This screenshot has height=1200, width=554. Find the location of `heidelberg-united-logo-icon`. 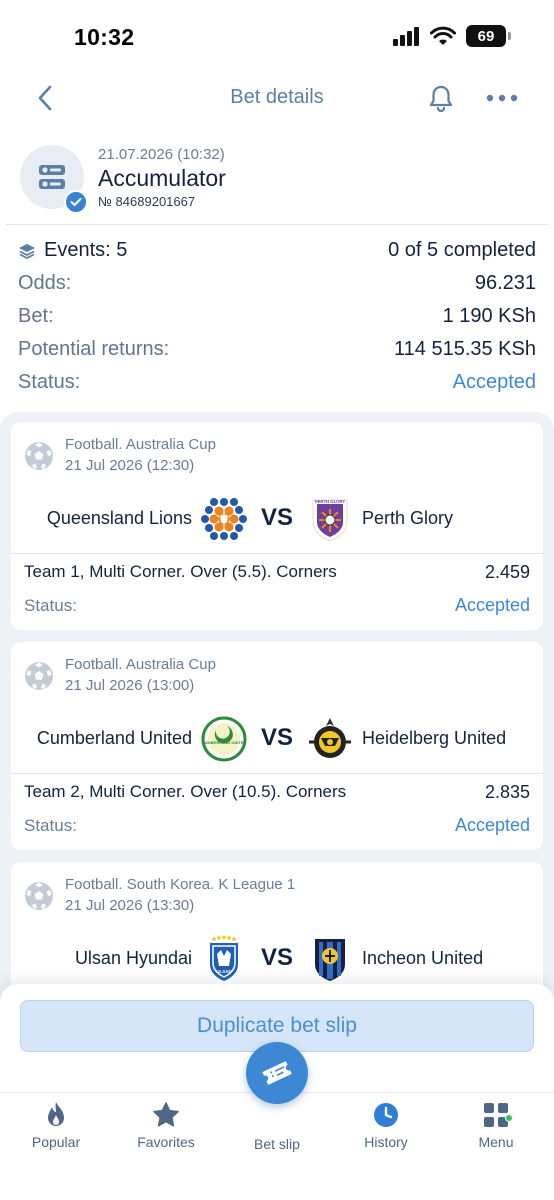

heidelberg-united-logo-icon is located at coordinates (330, 738).